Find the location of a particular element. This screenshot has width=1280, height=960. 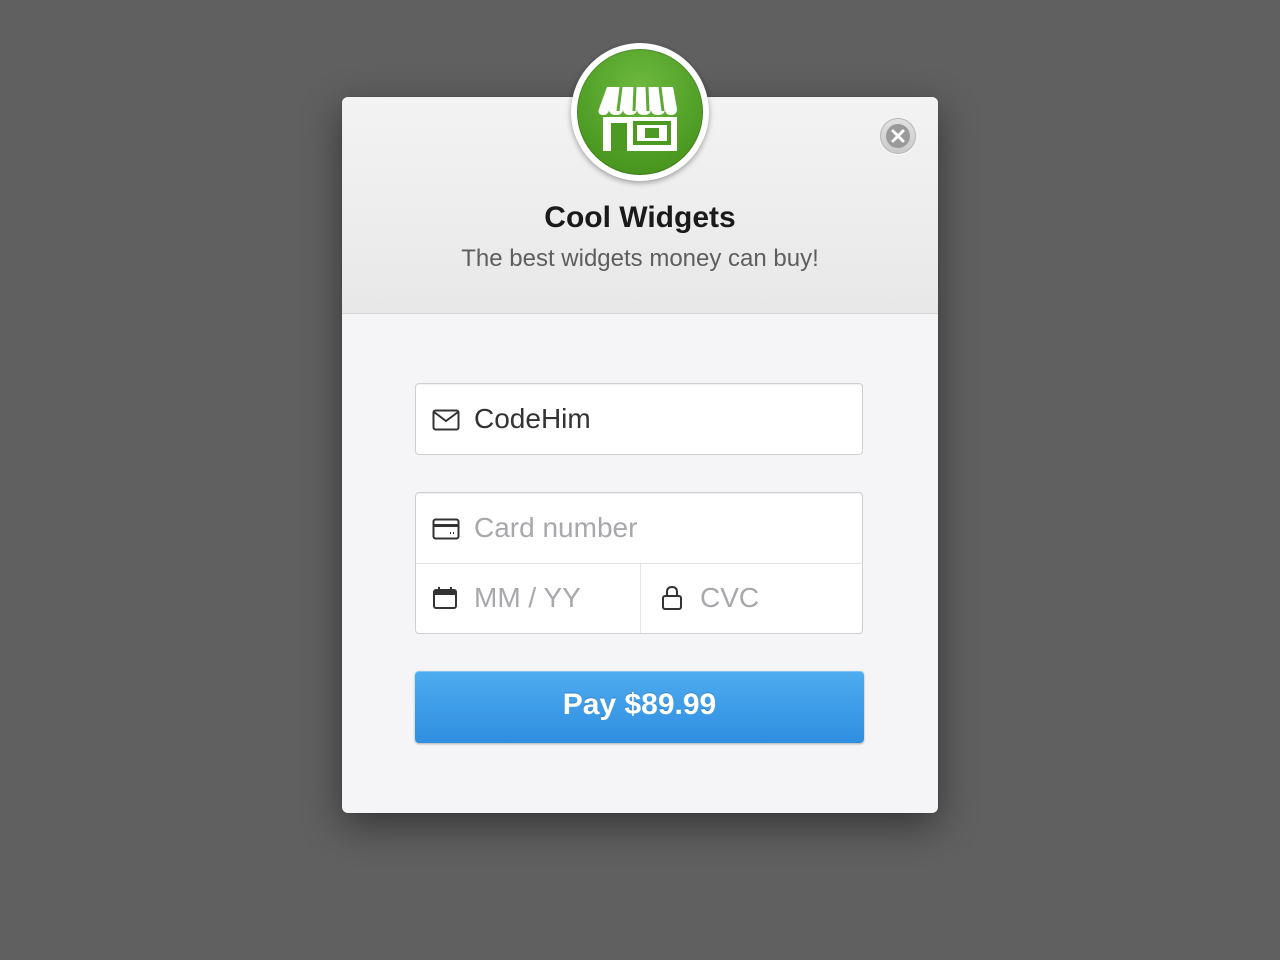

store-logo is located at coordinates (640, 112).